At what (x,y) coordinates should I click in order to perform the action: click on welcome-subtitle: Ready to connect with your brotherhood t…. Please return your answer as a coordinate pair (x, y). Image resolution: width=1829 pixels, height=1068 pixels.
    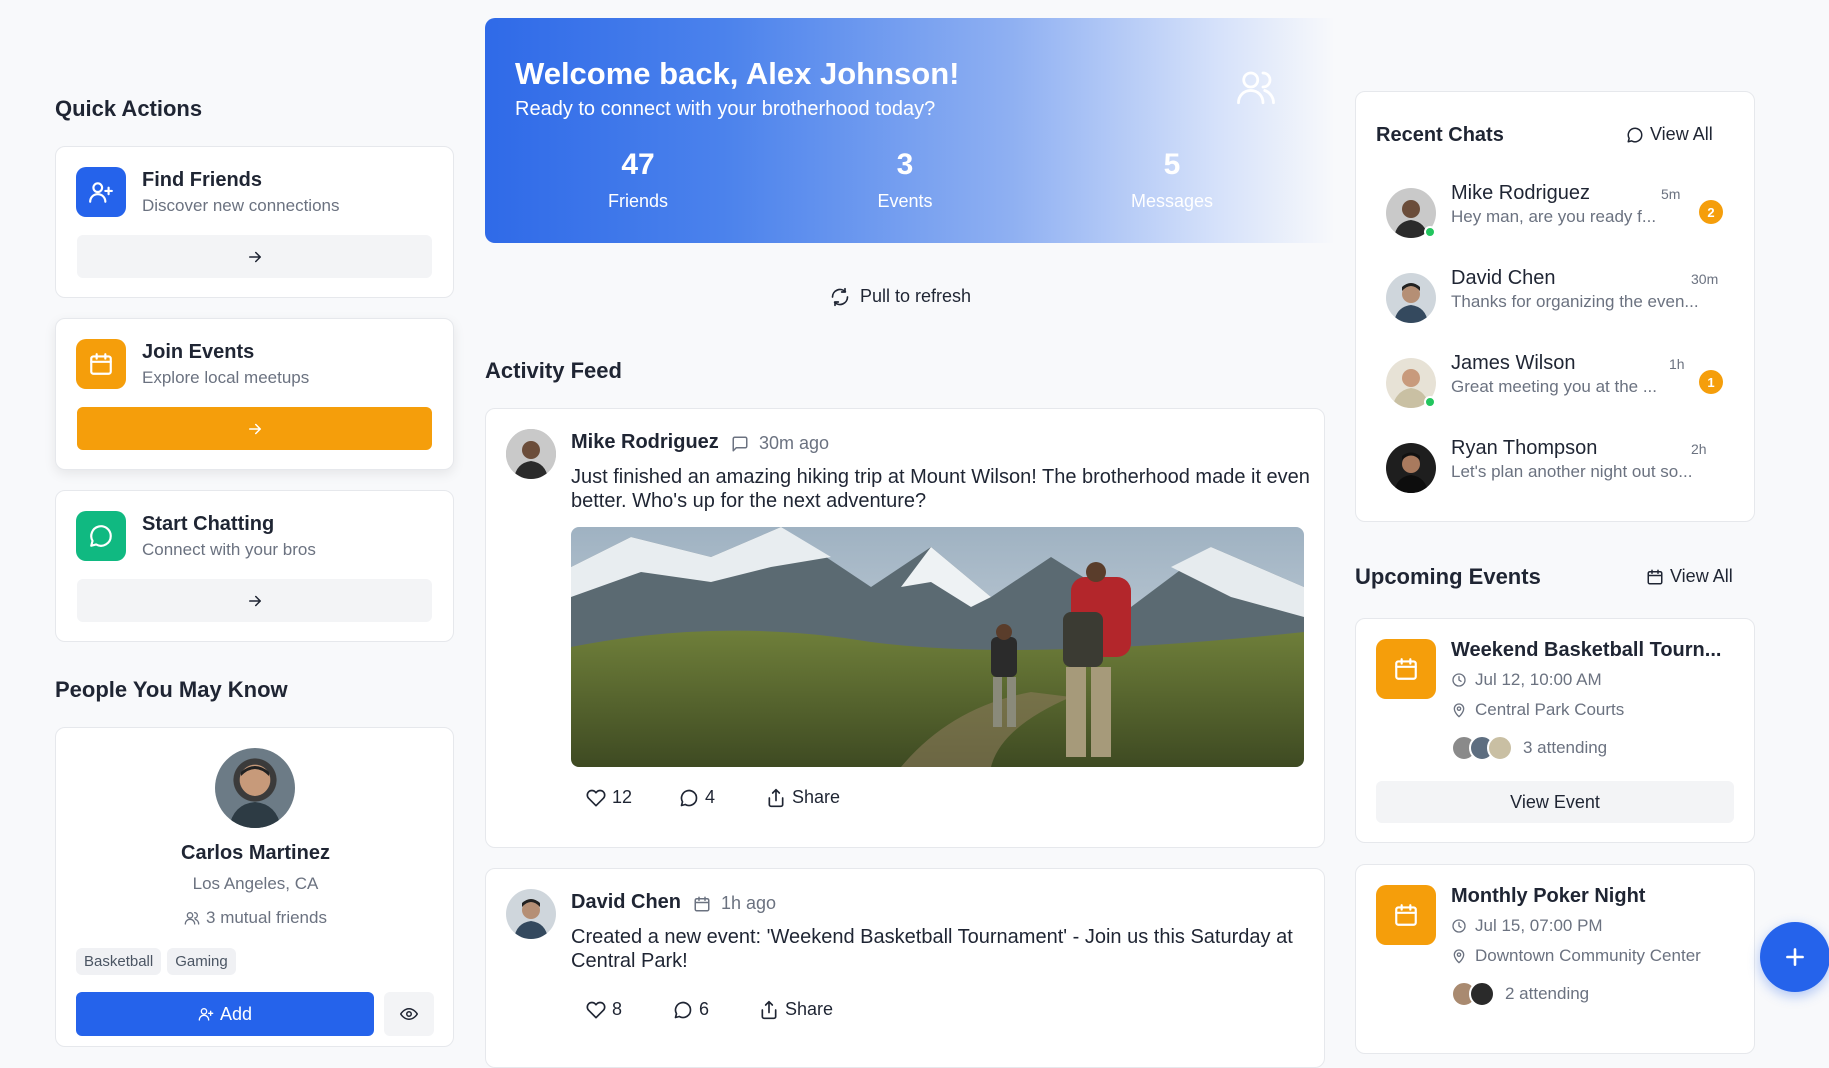
    Looking at the image, I should click on (725, 109).